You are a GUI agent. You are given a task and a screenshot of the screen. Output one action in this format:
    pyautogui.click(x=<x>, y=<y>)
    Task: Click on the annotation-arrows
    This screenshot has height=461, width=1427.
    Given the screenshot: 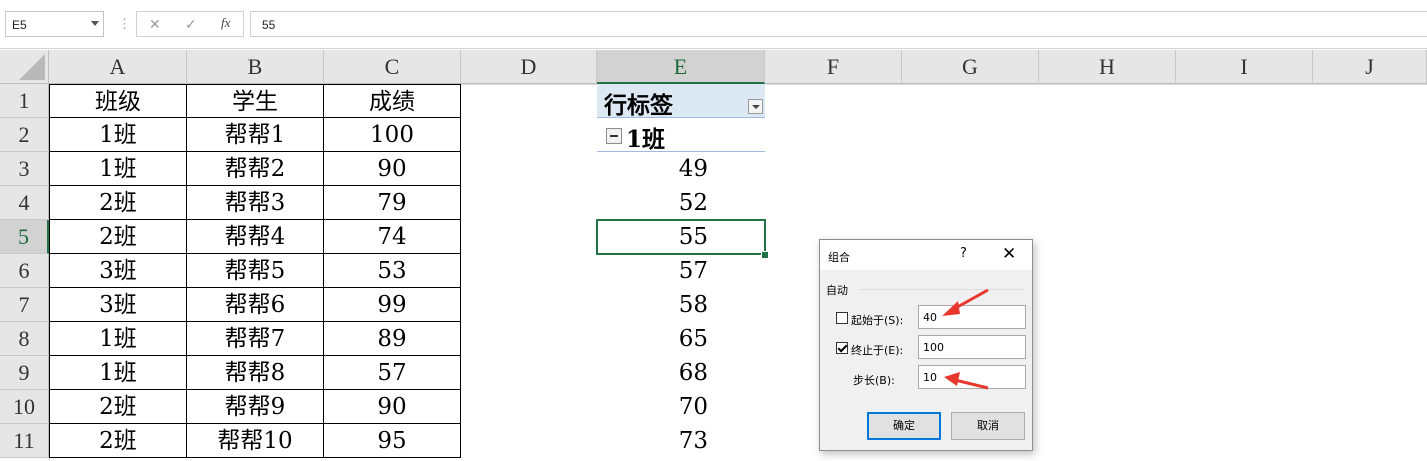 What is the action you would take?
    pyautogui.click(x=965, y=339)
    